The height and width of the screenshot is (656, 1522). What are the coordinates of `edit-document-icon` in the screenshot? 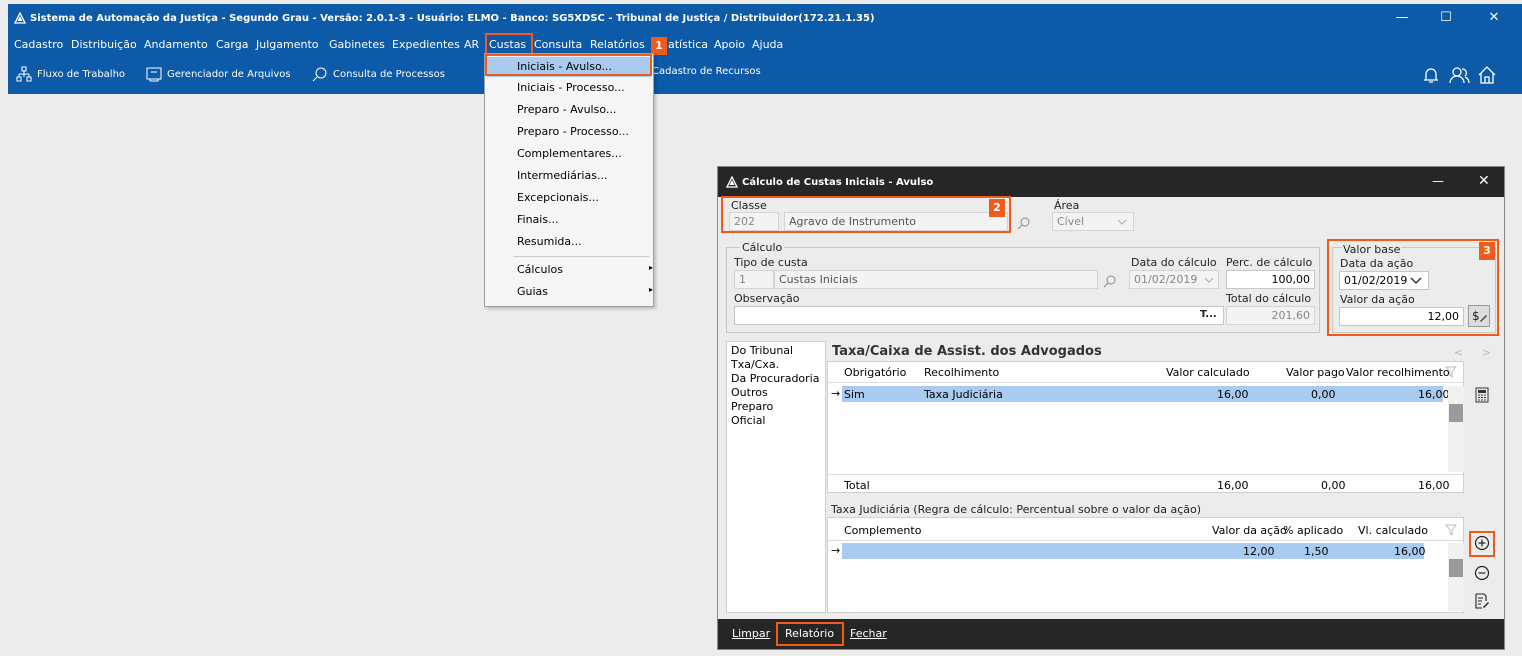 It's located at (1482, 601).